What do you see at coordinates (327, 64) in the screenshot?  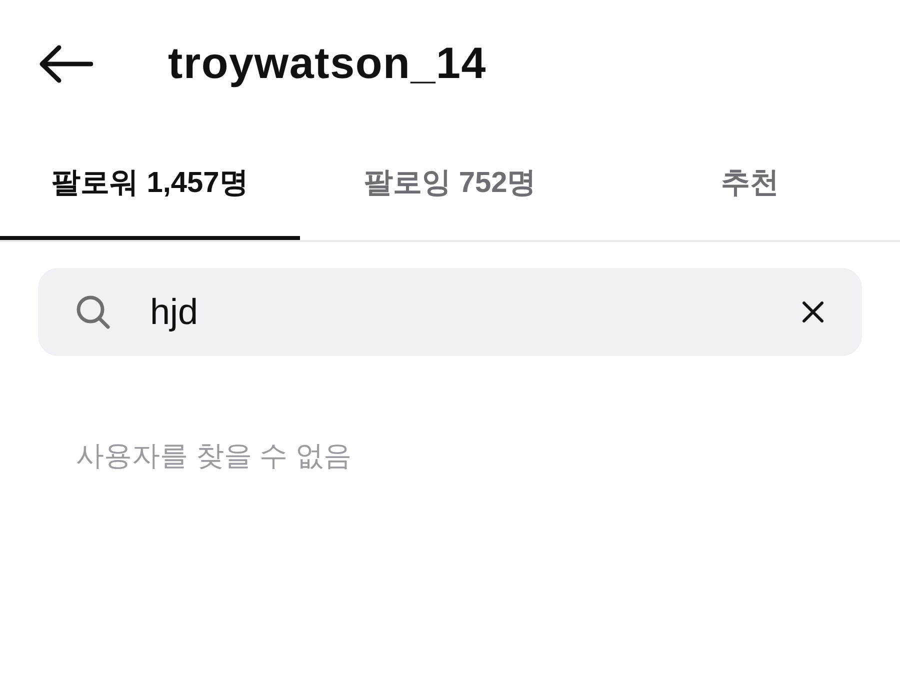 I see `profile-username-title: troywatson_14` at bounding box center [327, 64].